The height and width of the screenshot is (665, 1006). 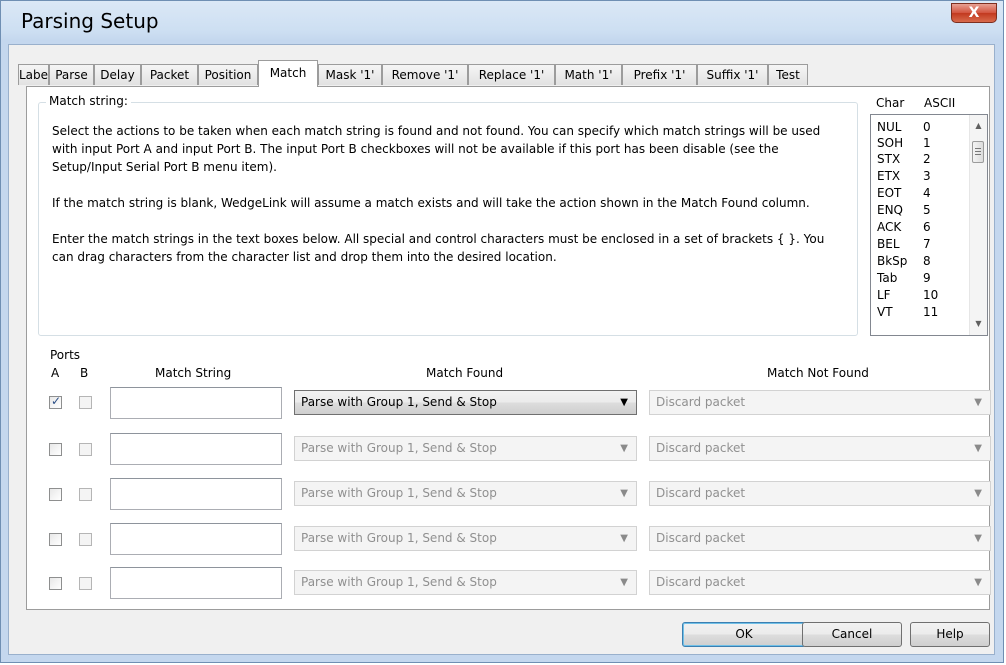 I want to click on char-ascii: 2, so click(x=927, y=159).